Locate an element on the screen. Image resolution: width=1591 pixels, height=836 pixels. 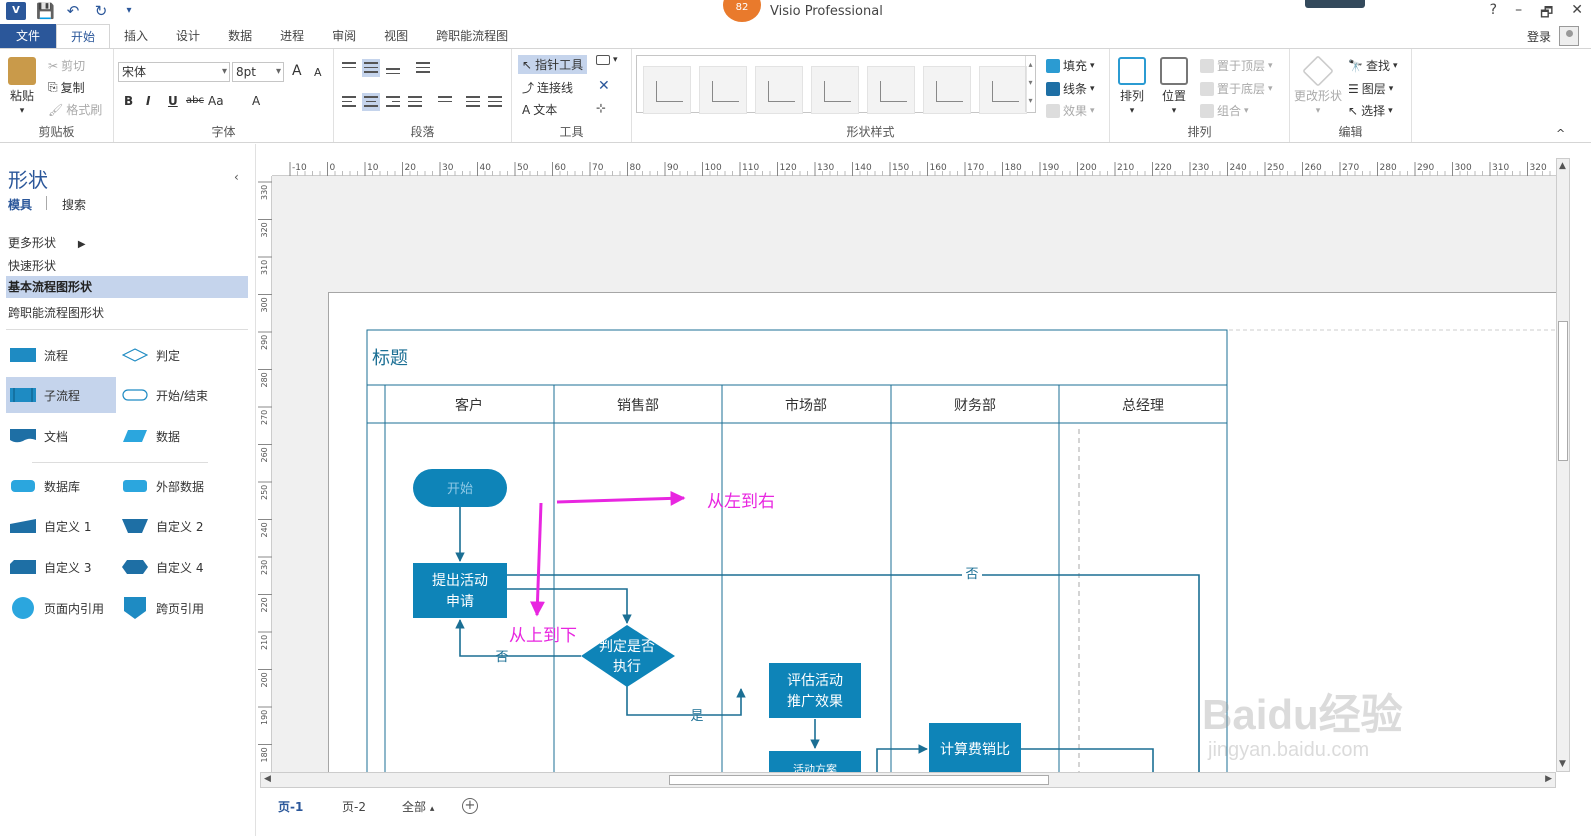
effects-button: 效果 ▾ is located at coordinates (1070, 110).